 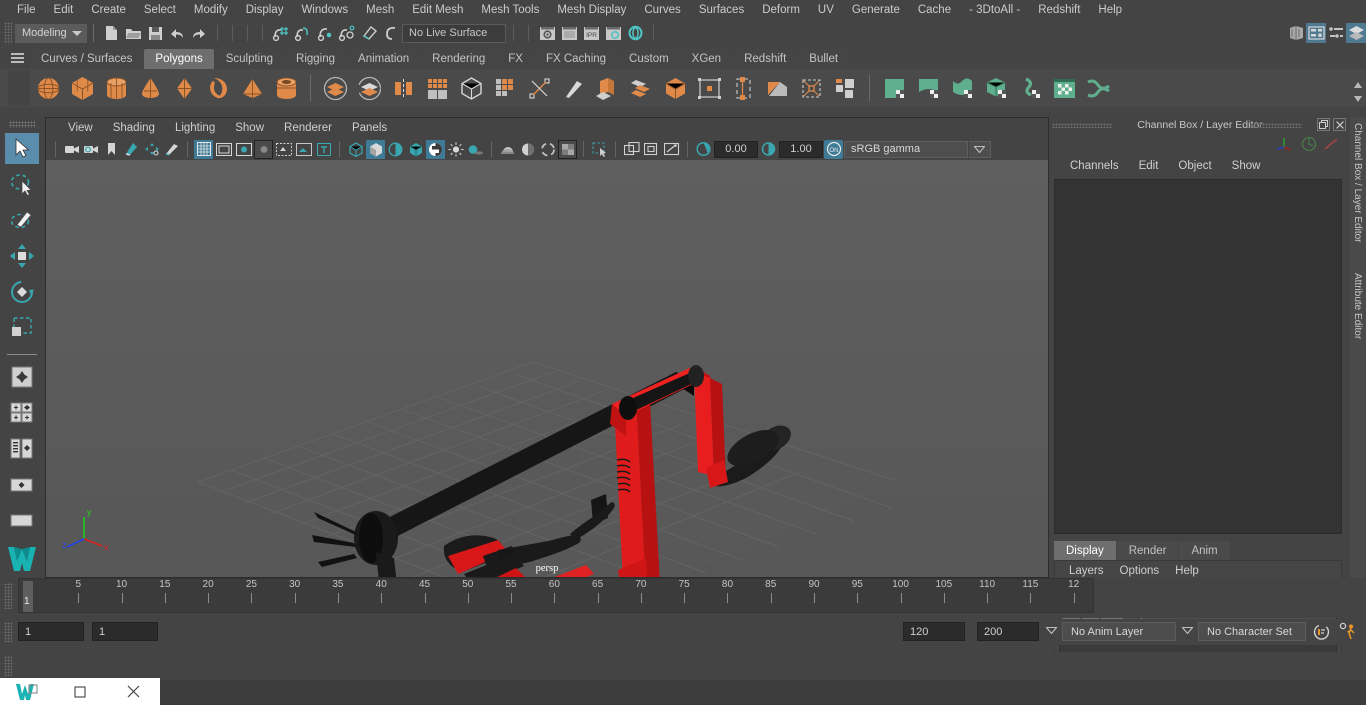 I want to click on snap-to-view-plane-icon, so click(x=369, y=33).